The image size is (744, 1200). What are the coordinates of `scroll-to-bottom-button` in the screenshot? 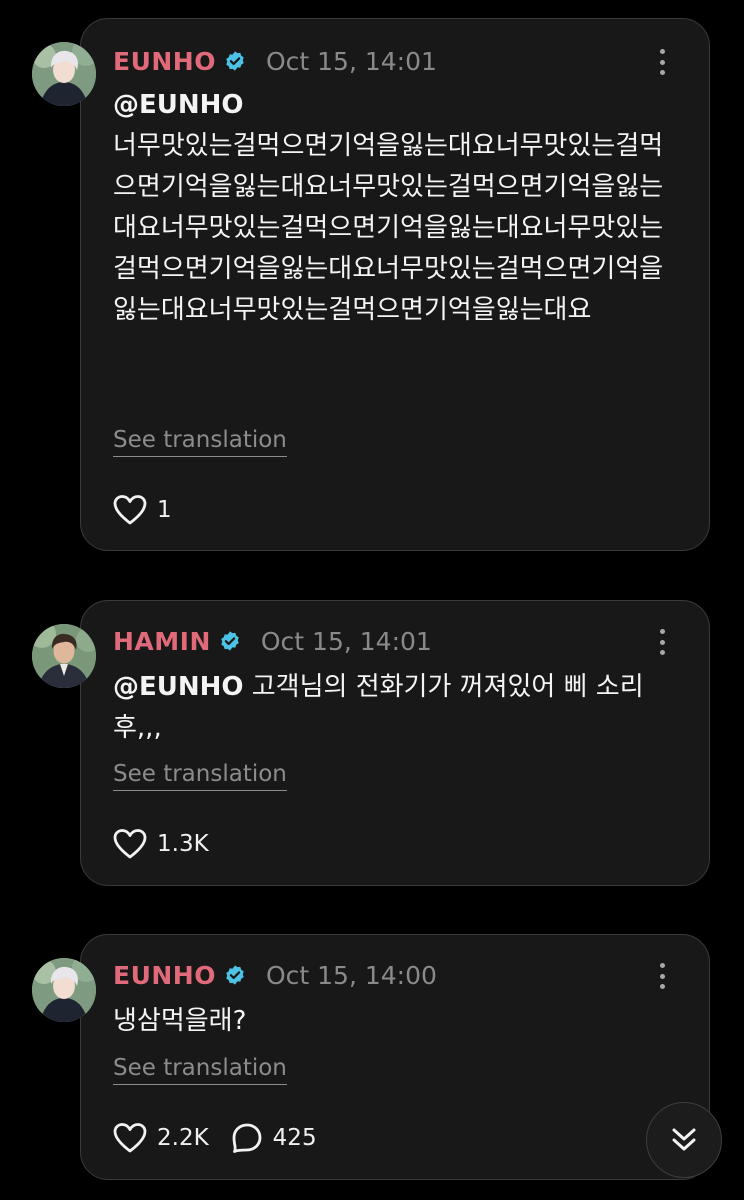 It's located at (684, 1140).